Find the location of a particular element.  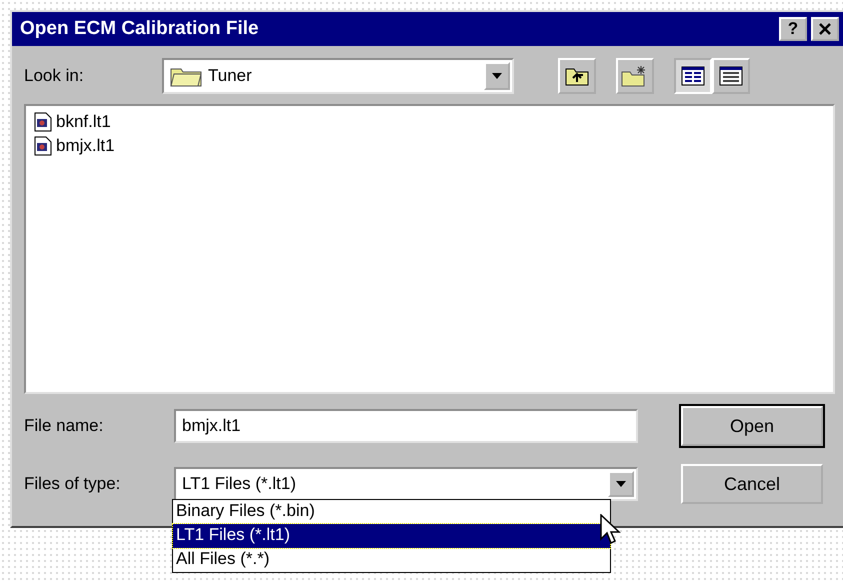

look-in-label: Look in: is located at coordinates (54, 76).